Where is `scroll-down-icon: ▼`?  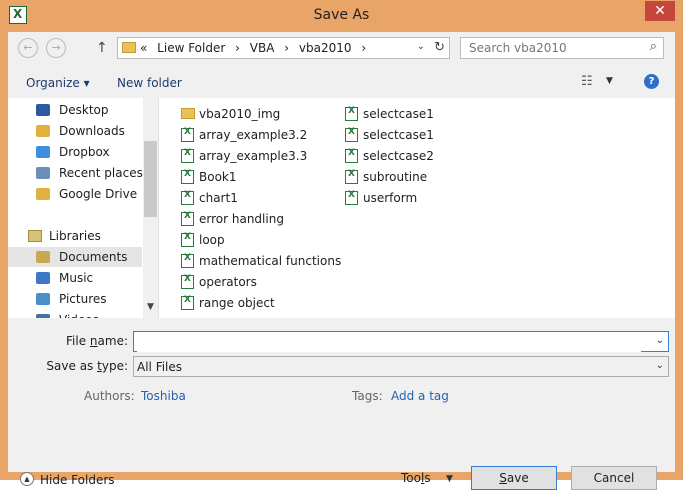 scroll-down-icon: ▼ is located at coordinates (150, 307).